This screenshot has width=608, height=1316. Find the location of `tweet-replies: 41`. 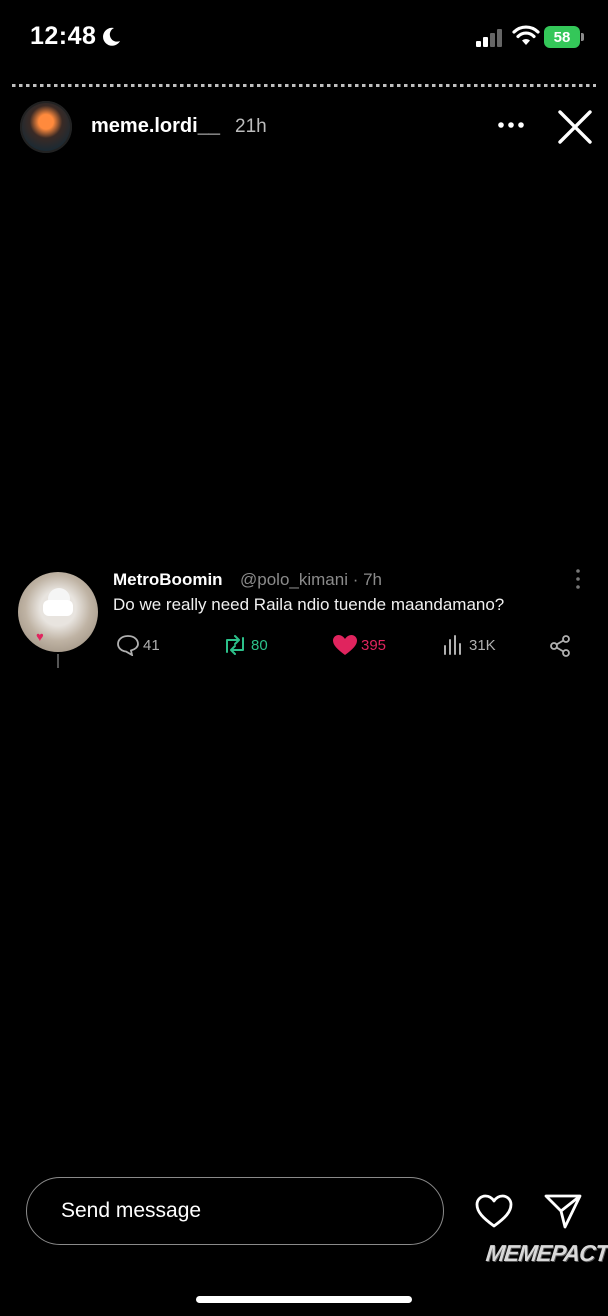

tweet-replies: 41 is located at coordinates (138, 645).